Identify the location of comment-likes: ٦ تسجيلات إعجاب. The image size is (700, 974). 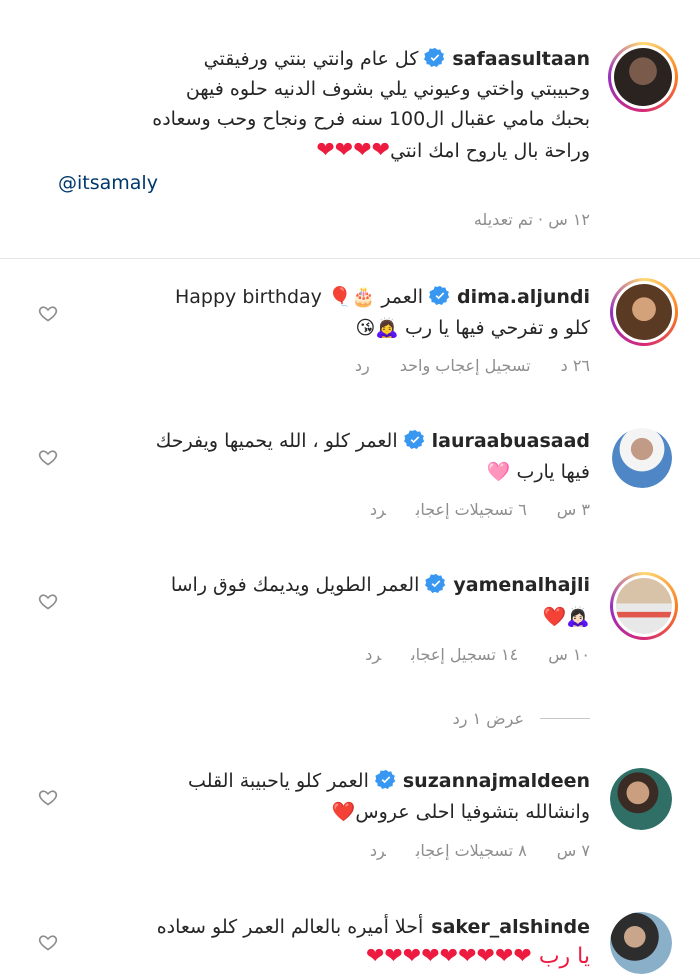
(471, 509).